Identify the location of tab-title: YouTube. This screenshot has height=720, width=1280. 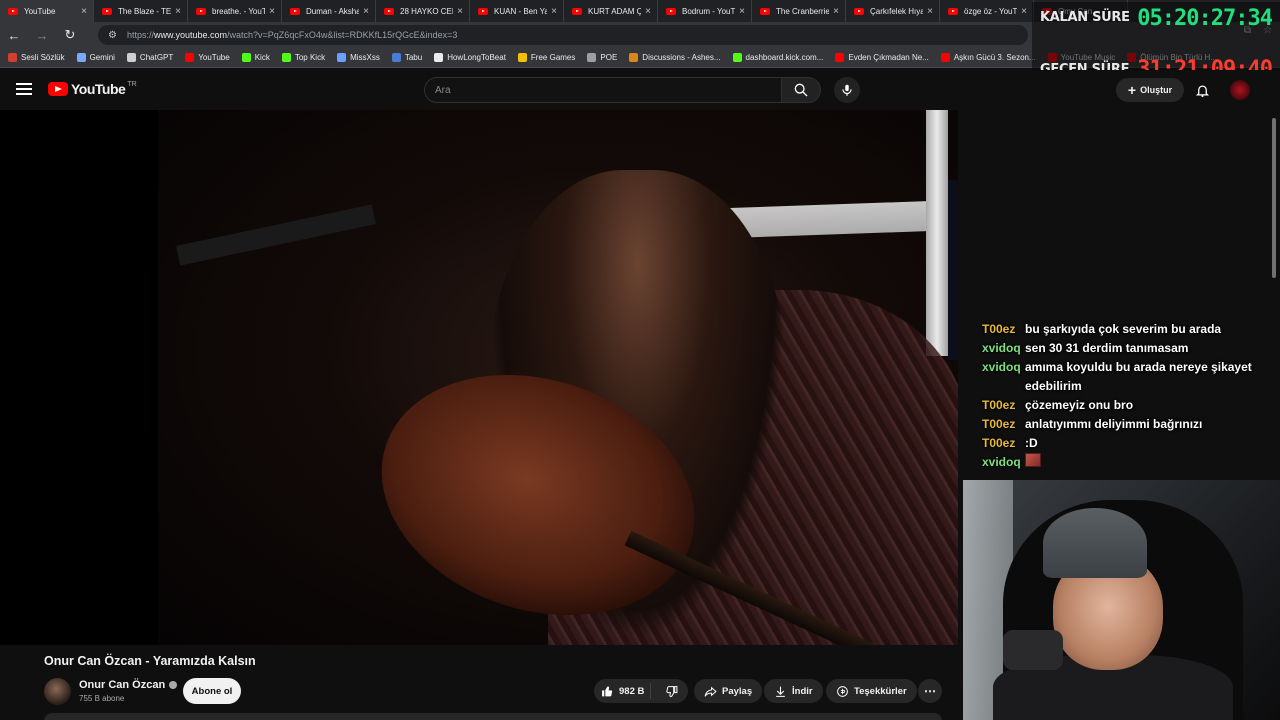
(40, 11).